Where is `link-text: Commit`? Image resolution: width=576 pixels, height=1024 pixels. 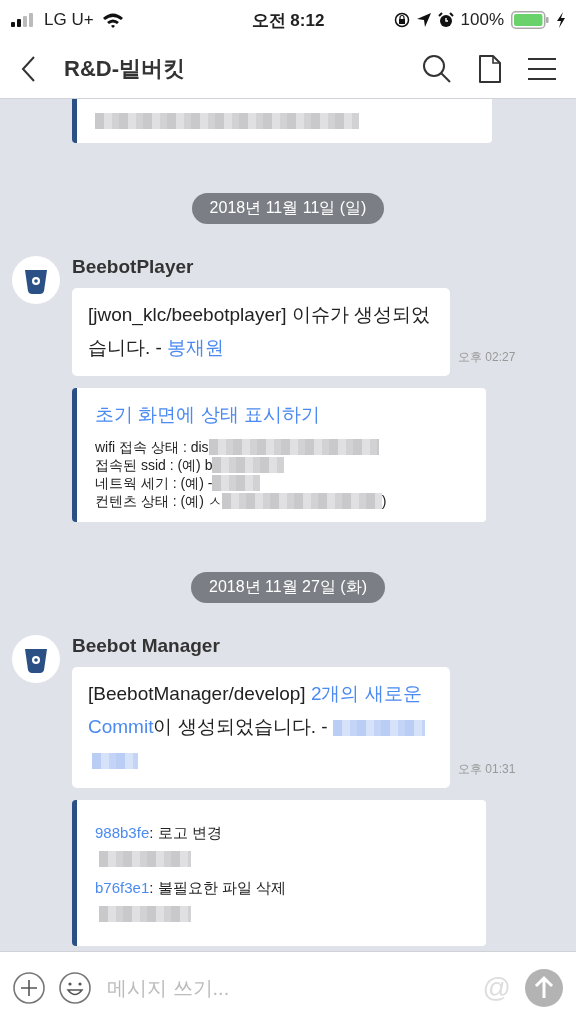 link-text: Commit is located at coordinates (121, 726).